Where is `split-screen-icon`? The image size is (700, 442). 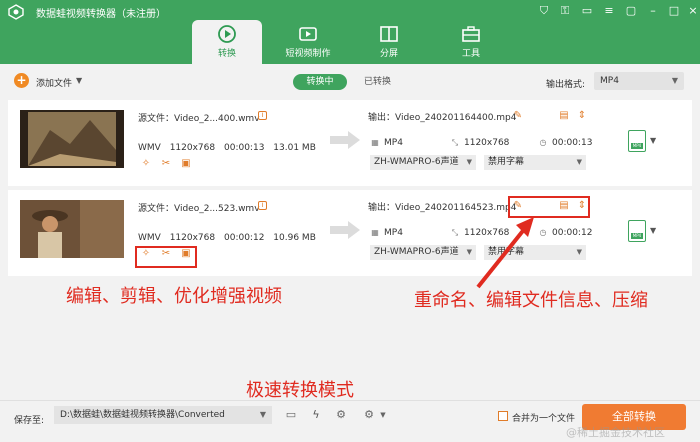 split-screen-icon is located at coordinates (389, 34).